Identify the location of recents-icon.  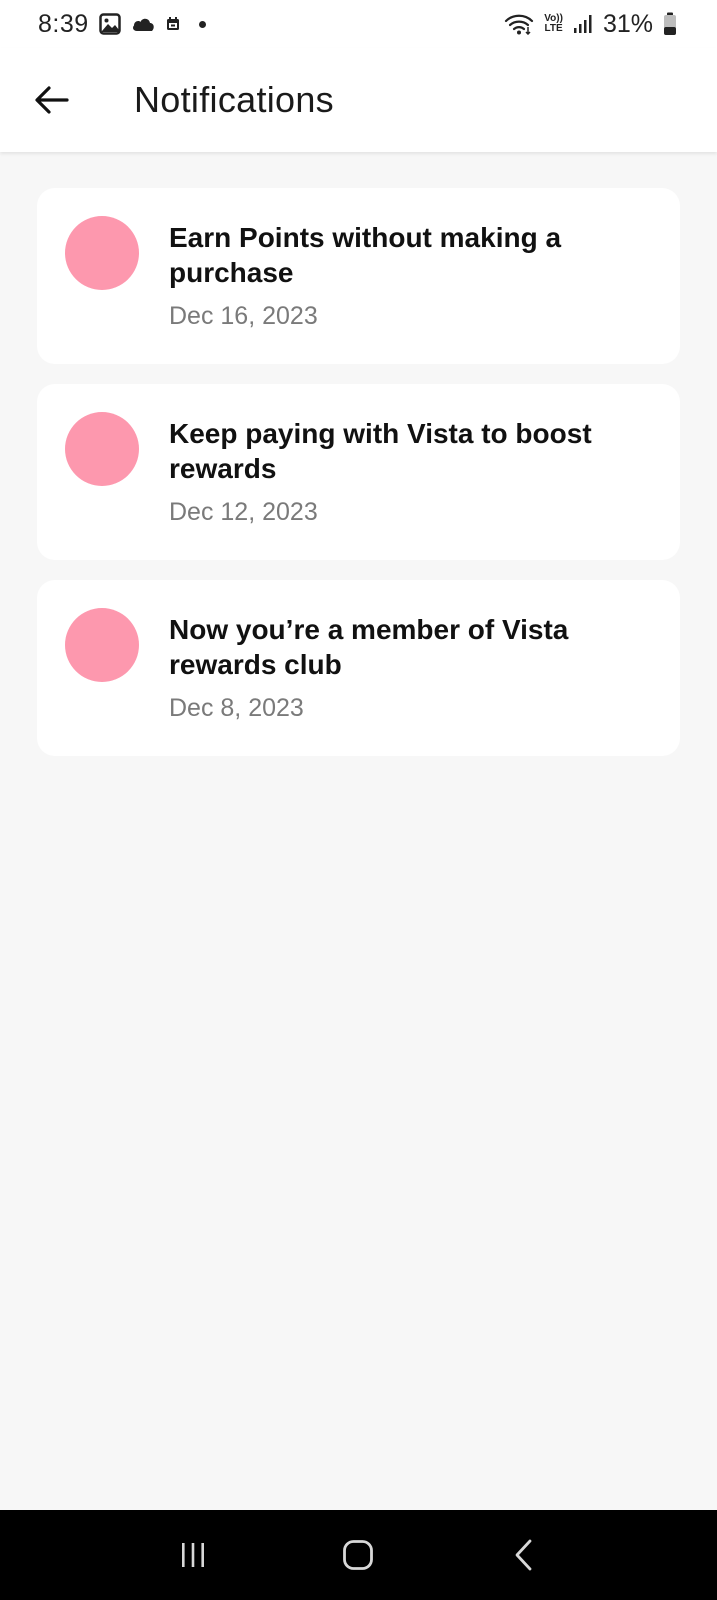
(193, 1555).